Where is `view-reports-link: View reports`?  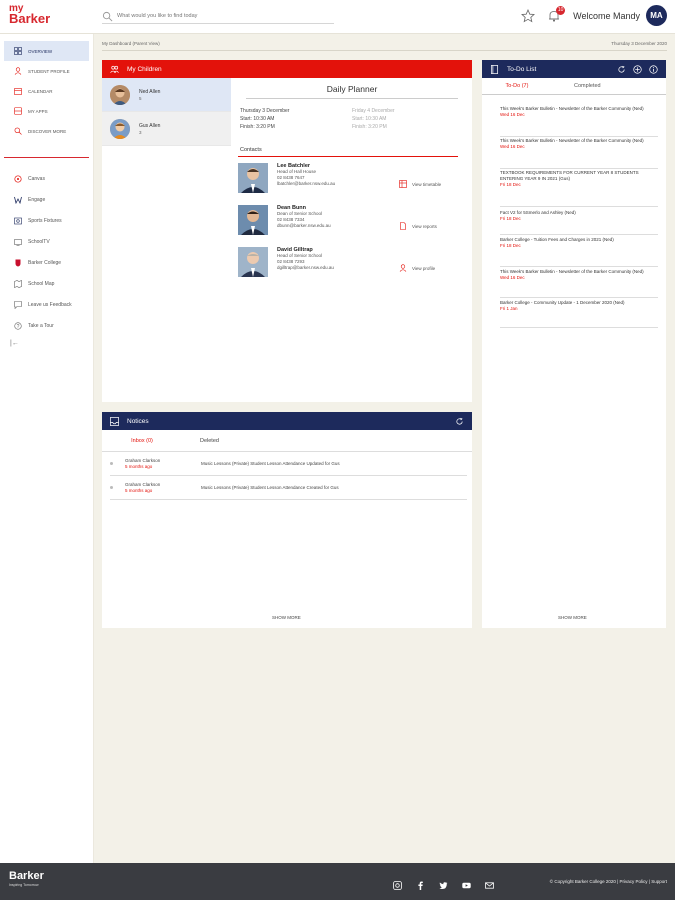 view-reports-link: View reports is located at coordinates (418, 226).